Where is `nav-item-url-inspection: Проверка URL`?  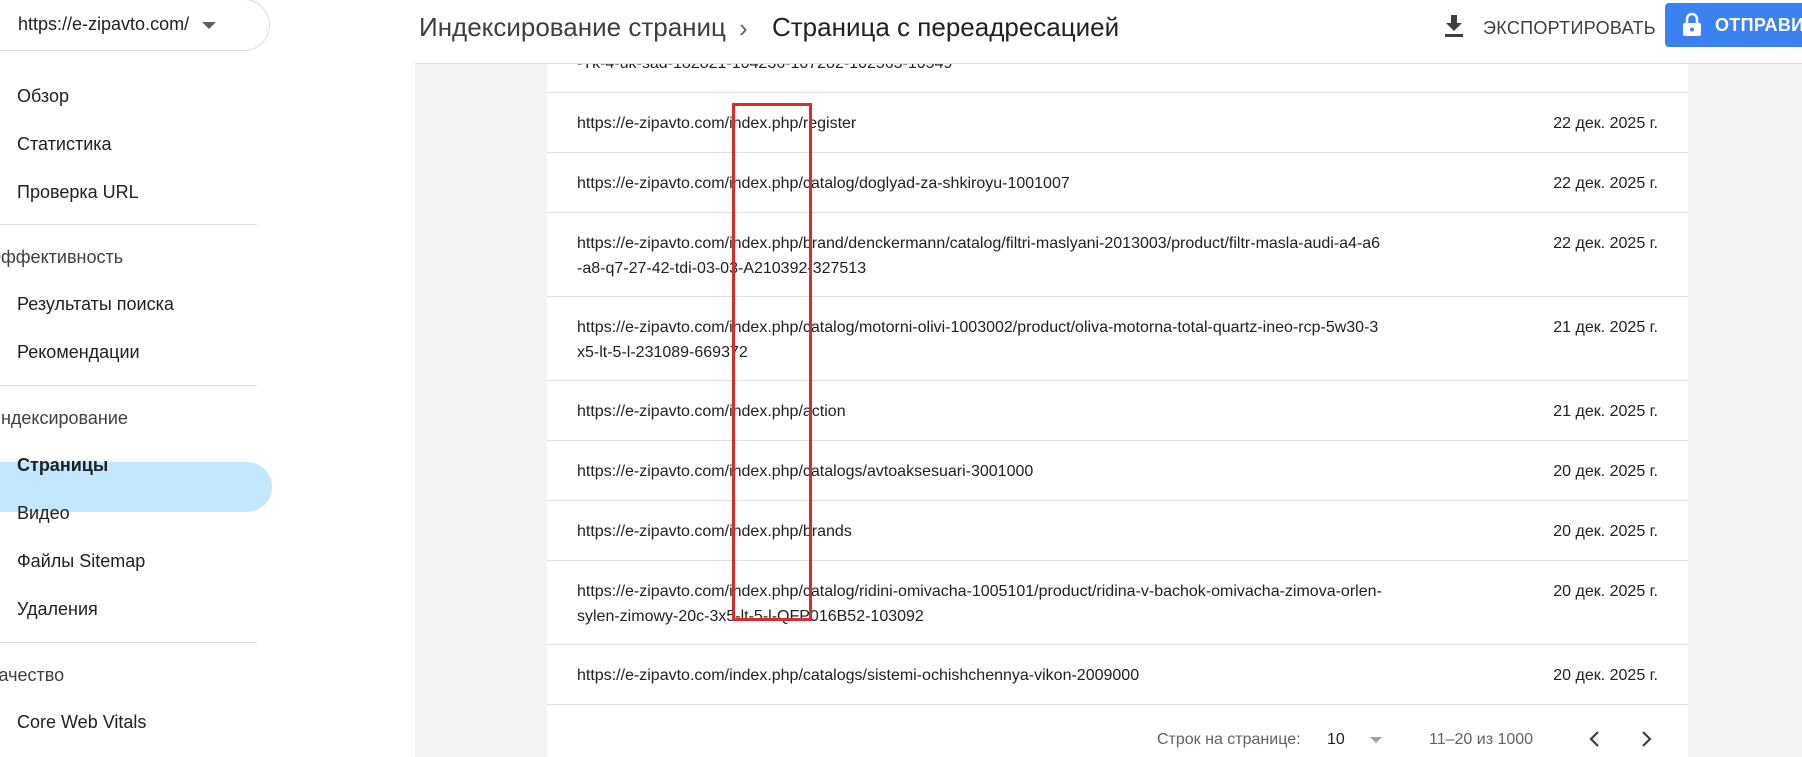
nav-item-url-inspection: Проверка URL is located at coordinates (78, 192).